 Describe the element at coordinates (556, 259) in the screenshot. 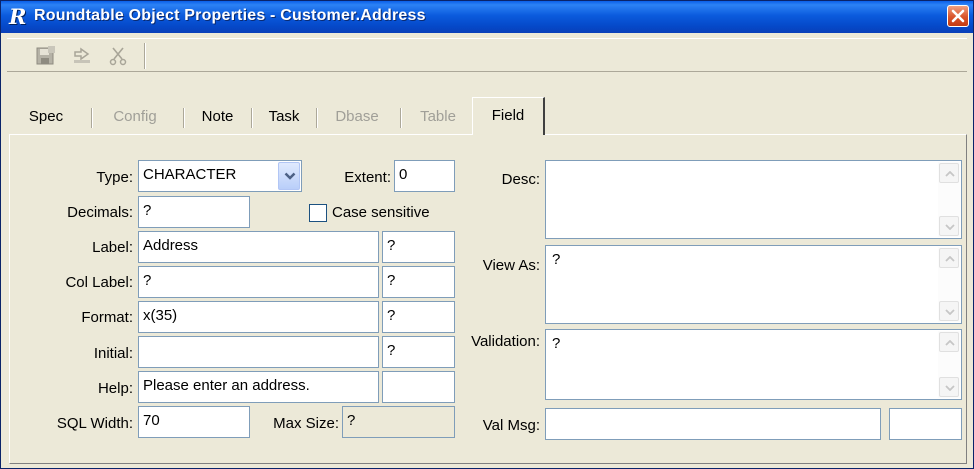

I see `view-as-value: ?` at that location.